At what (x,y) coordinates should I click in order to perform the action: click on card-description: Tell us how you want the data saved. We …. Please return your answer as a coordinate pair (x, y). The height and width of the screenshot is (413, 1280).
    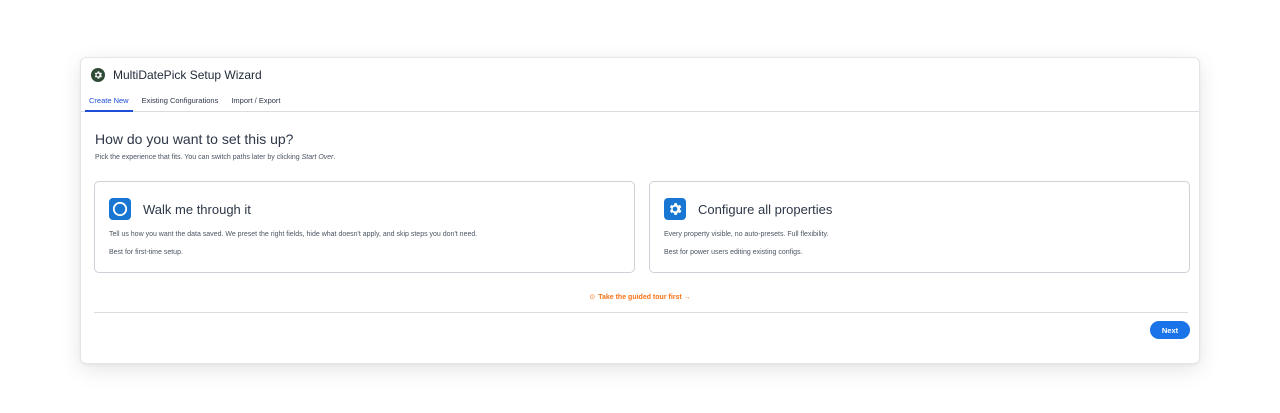
    Looking at the image, I should click on (293, 234).